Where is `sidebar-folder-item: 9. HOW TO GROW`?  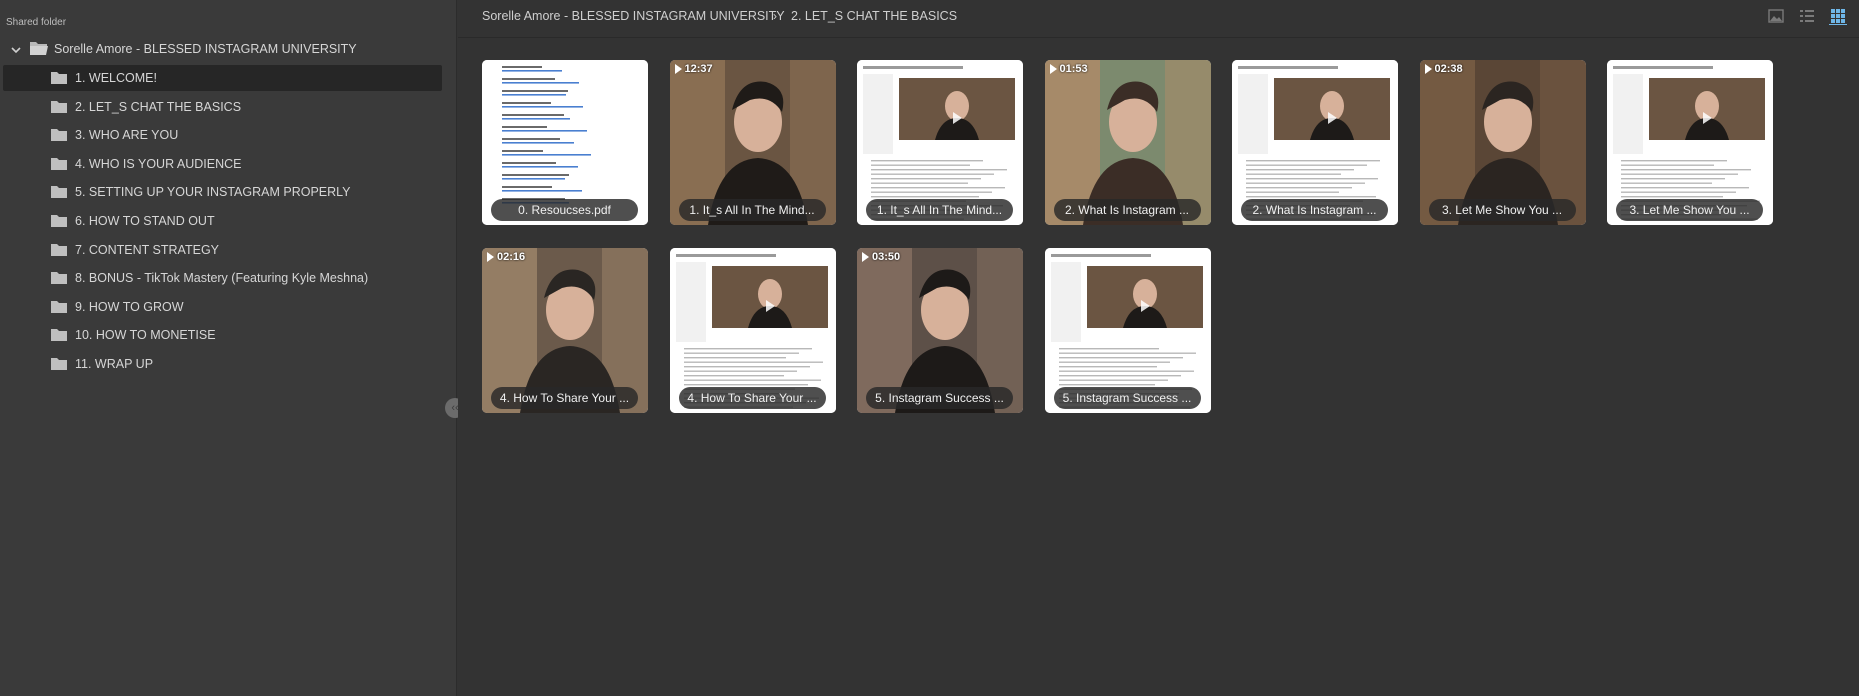
sidebar-folder-item: 9. HOW TO GROW is located at coordinates (222, 307).